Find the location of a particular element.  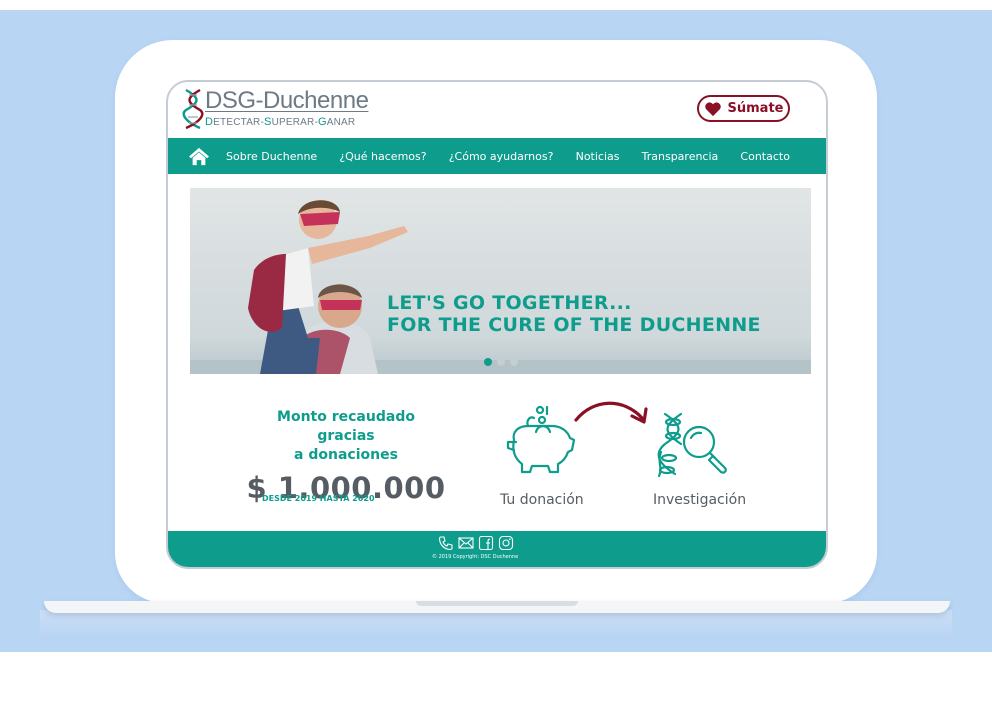

tagline-word: ETECTAR is located at coordinates (237, 122).